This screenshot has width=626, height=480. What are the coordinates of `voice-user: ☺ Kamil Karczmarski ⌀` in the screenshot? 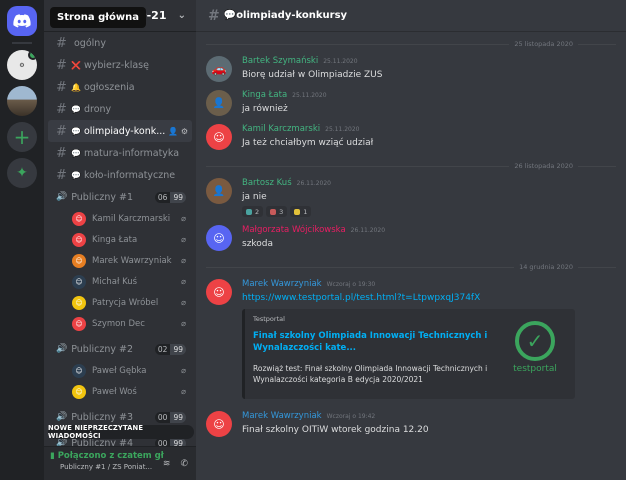 It's located at (120, 218).